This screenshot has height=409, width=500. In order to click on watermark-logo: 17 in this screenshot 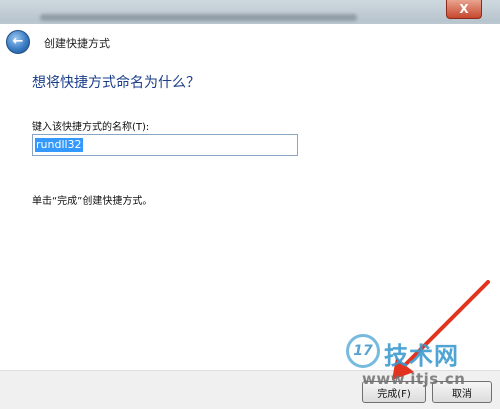, I will do `click(363, 351)`.